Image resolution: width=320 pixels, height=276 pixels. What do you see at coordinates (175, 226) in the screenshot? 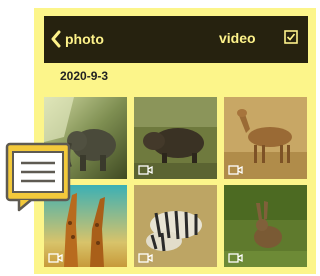
I see `media-tile-zebras` at bounding box center [175, 226].